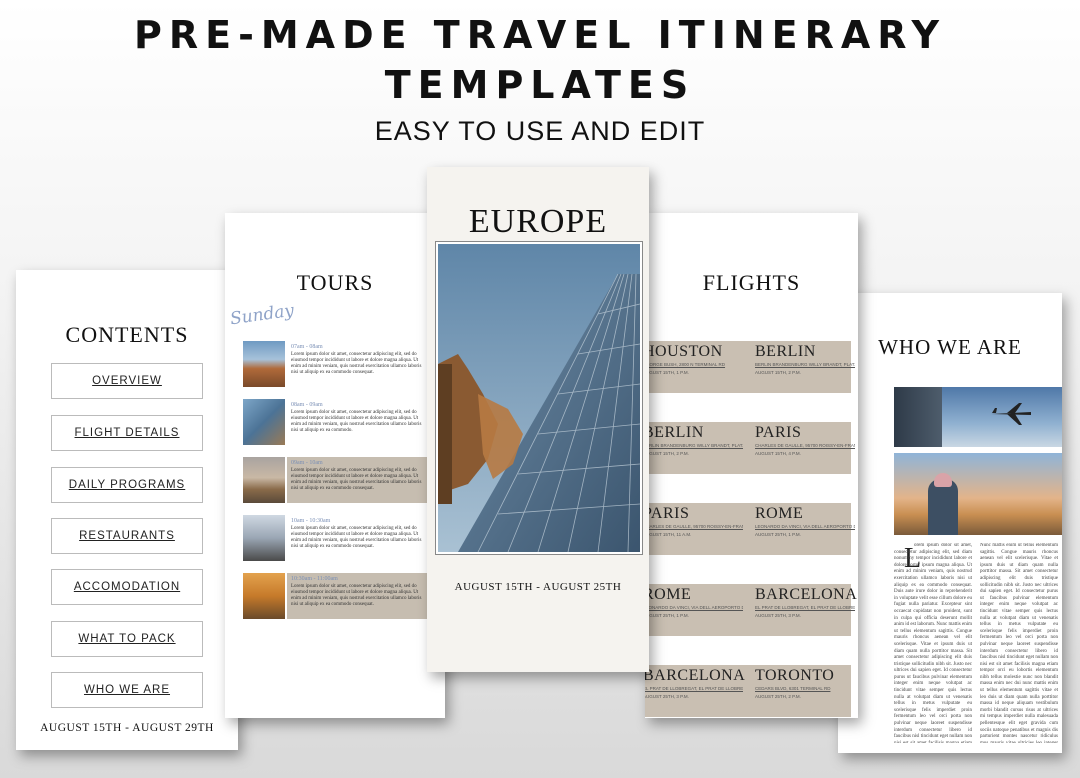  What do you see at coordinates (127, 381) in the screenshot?
I see `contents-overview-button: OVERVIEW` at bounding box center [127, 381].